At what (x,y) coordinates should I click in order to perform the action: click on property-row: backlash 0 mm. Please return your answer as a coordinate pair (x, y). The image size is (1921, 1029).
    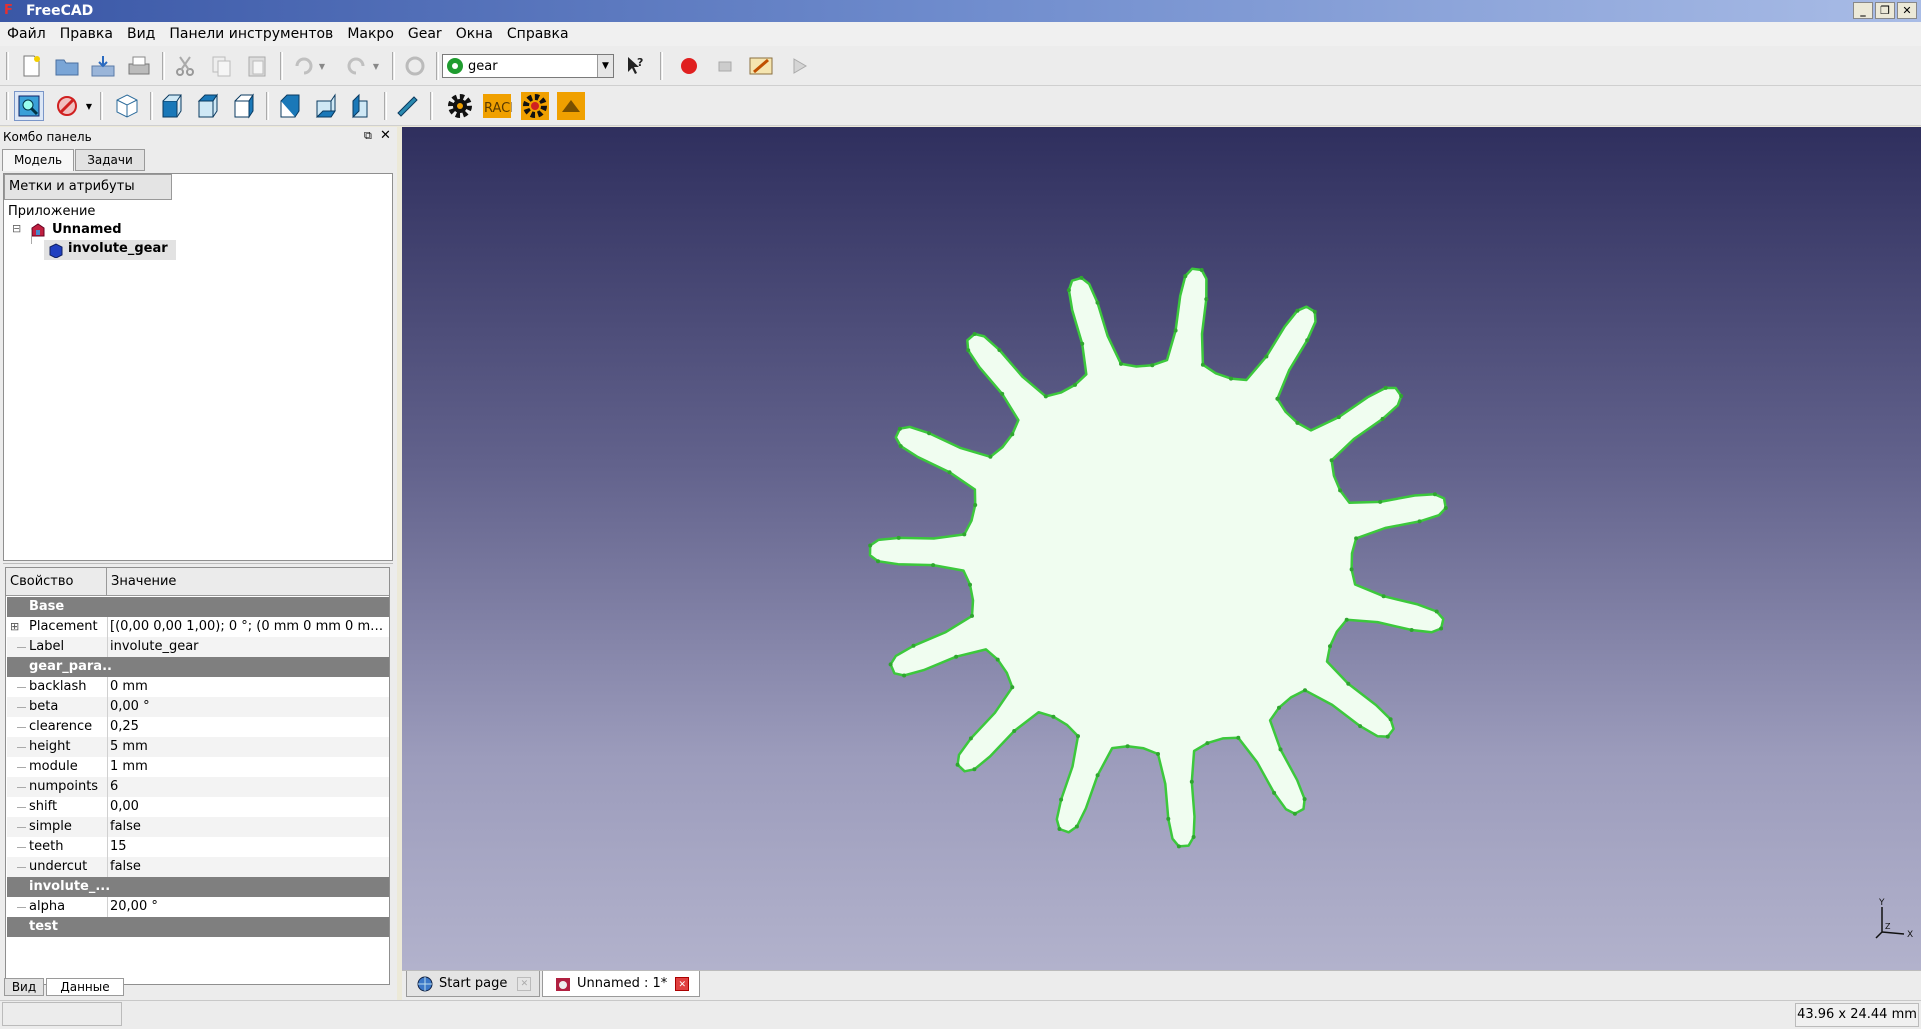
    Looking at the image, I should click on (198, 687).